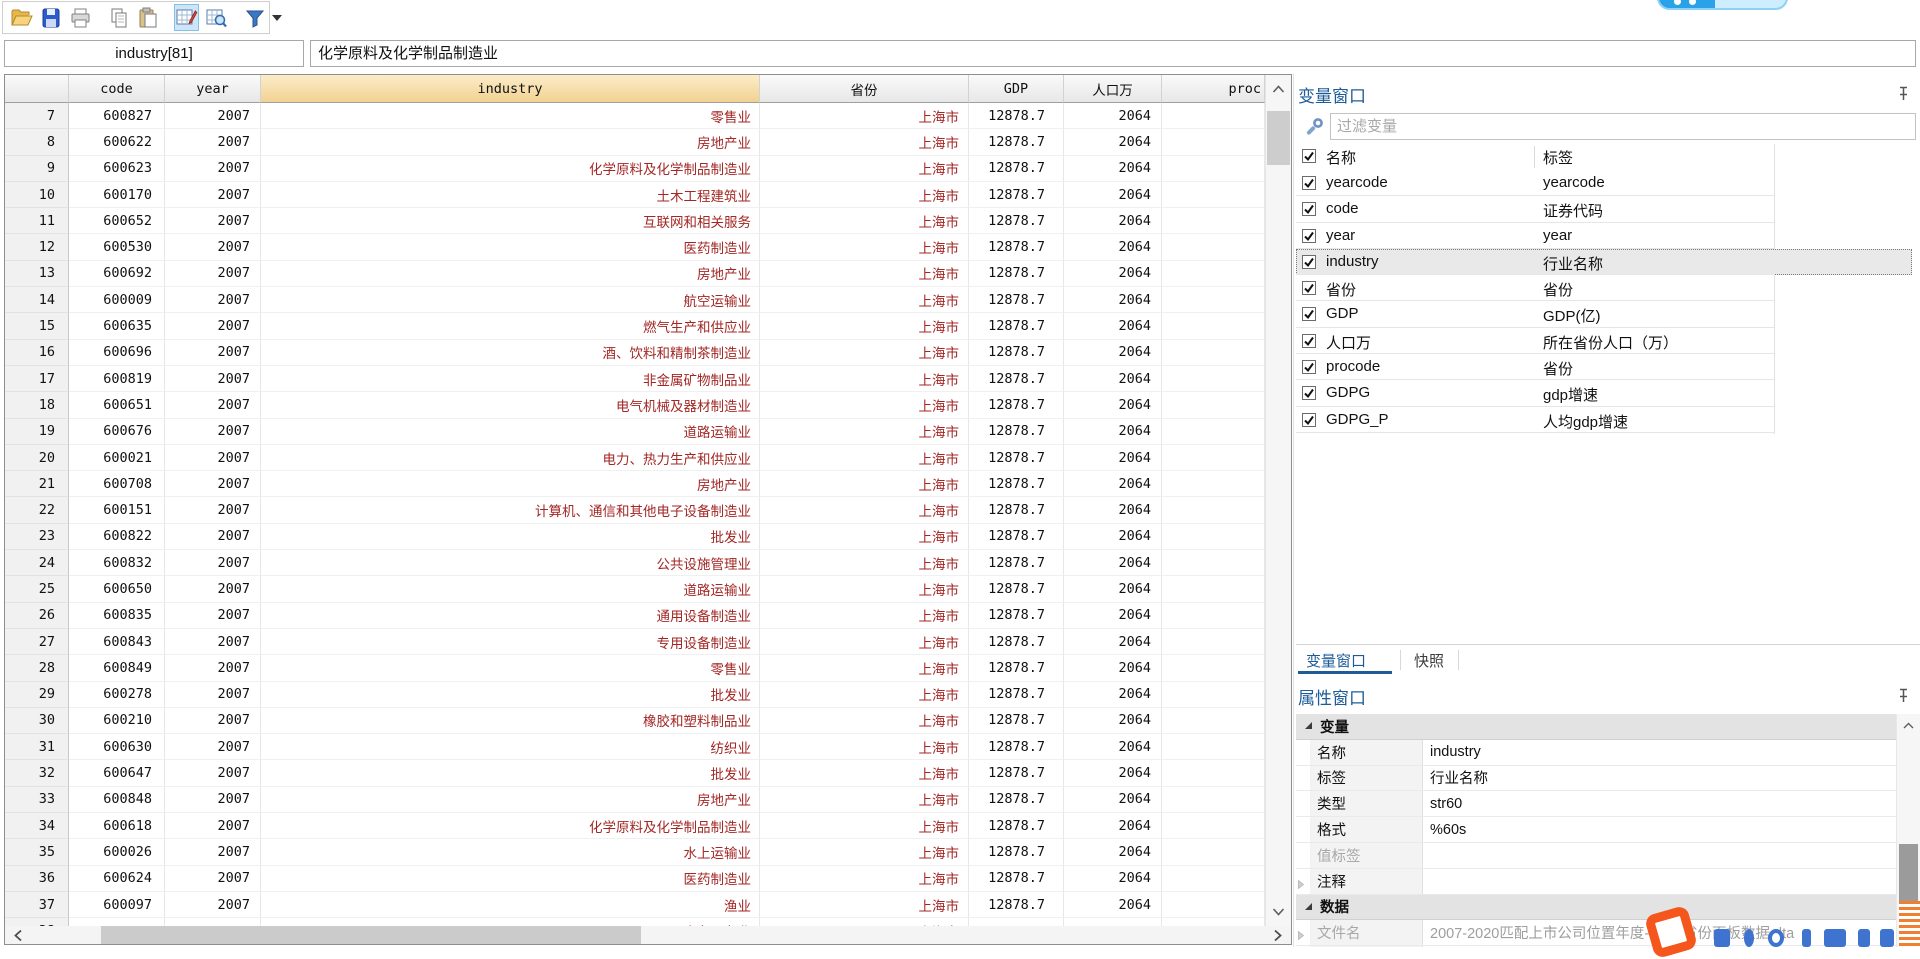 This screenshot has height=959, width=1920. What do you see at coordinates (1608, 236) in the screenshot?
I see `variable-row: year year` at bounding box center [1608, 236].